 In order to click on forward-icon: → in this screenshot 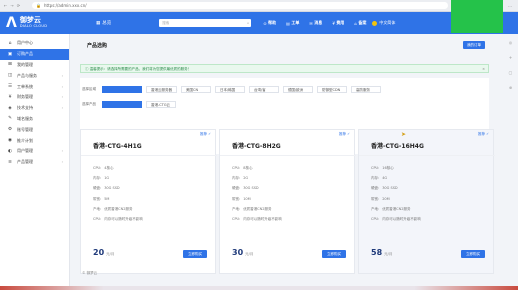, I will do `click(11, 5)`.